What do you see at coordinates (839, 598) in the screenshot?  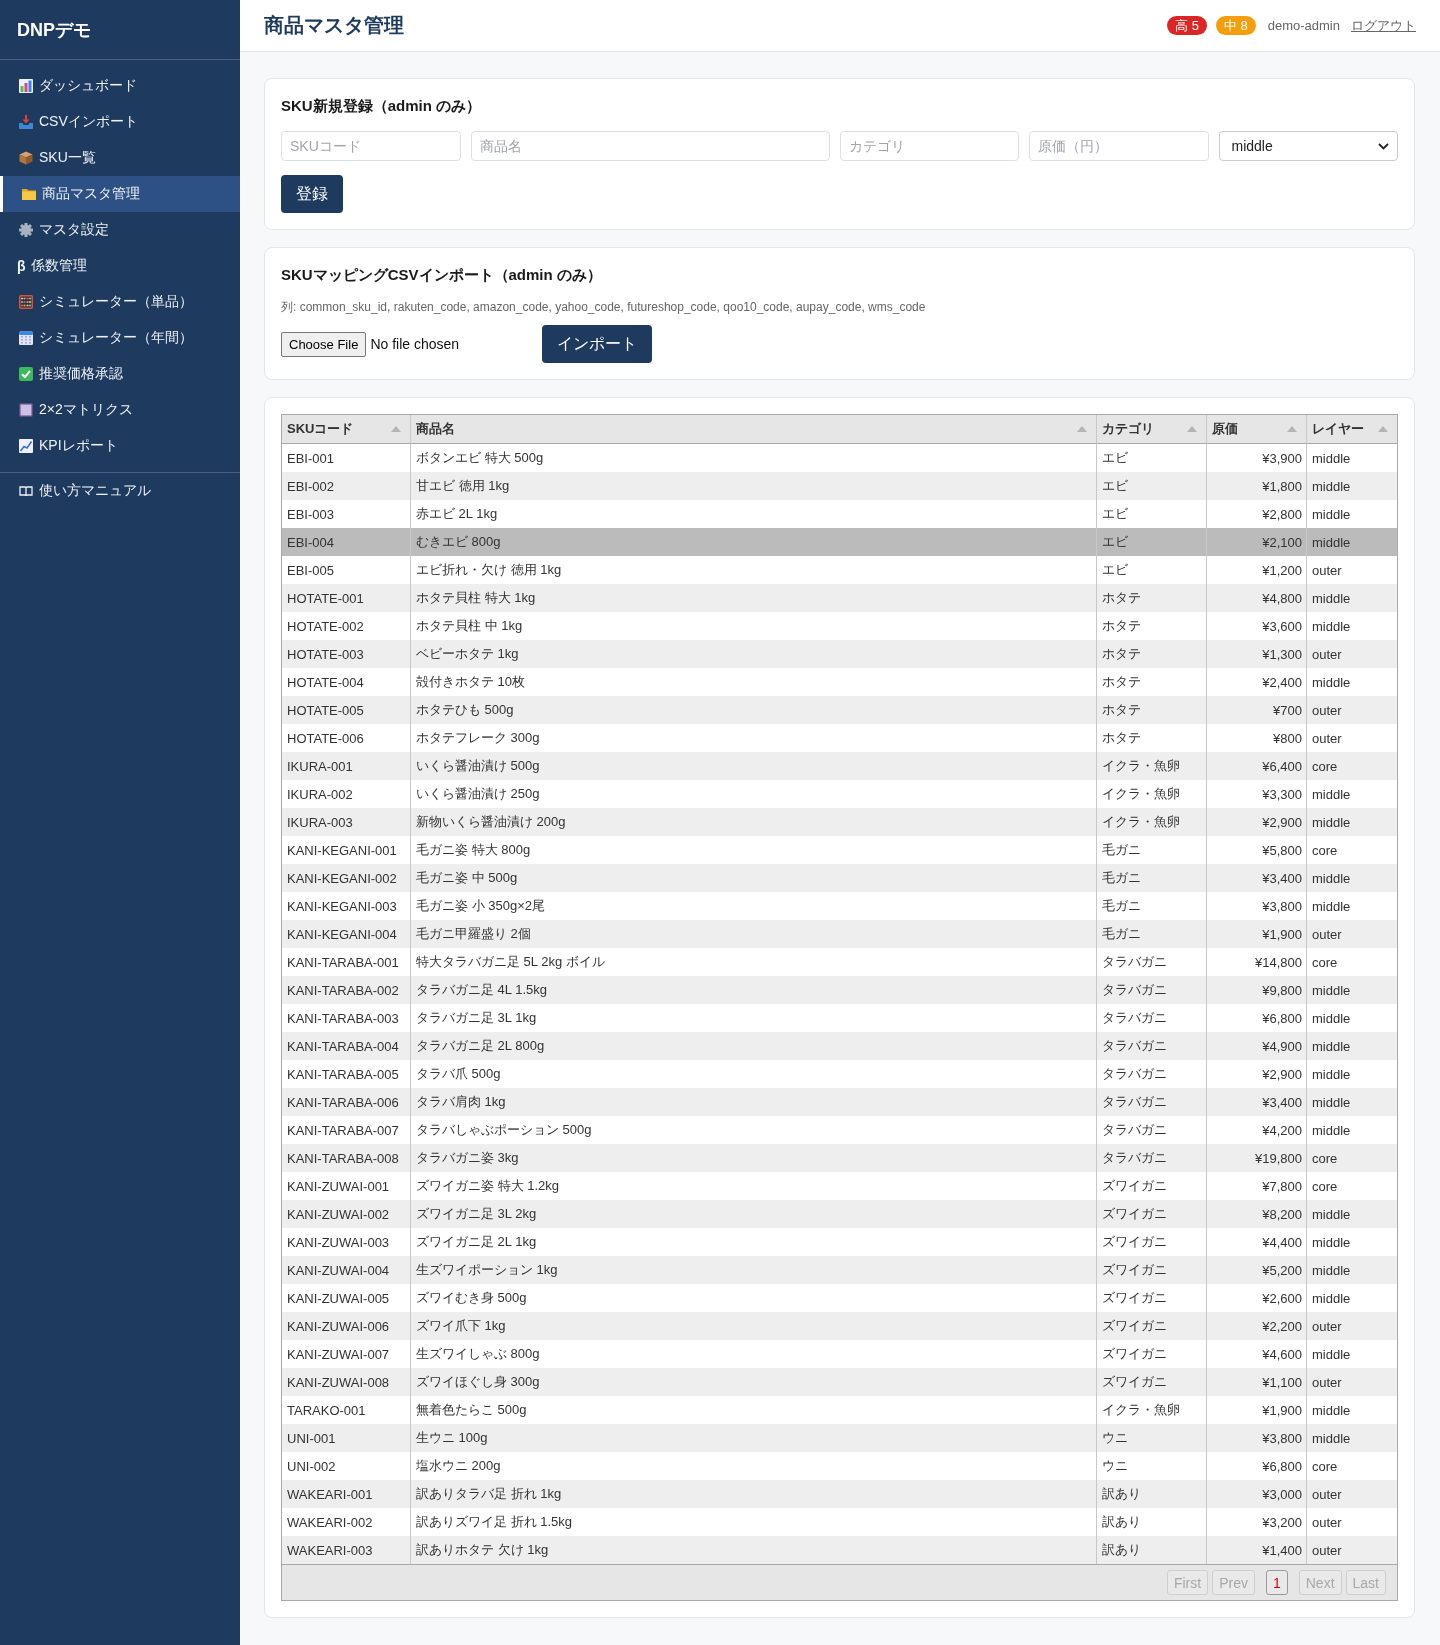 I see `table-row: HOTATE-001 ホタテ貝柱 特大 1kg ホタテ ¥4,800 middle` at bounding box center [839, 598].